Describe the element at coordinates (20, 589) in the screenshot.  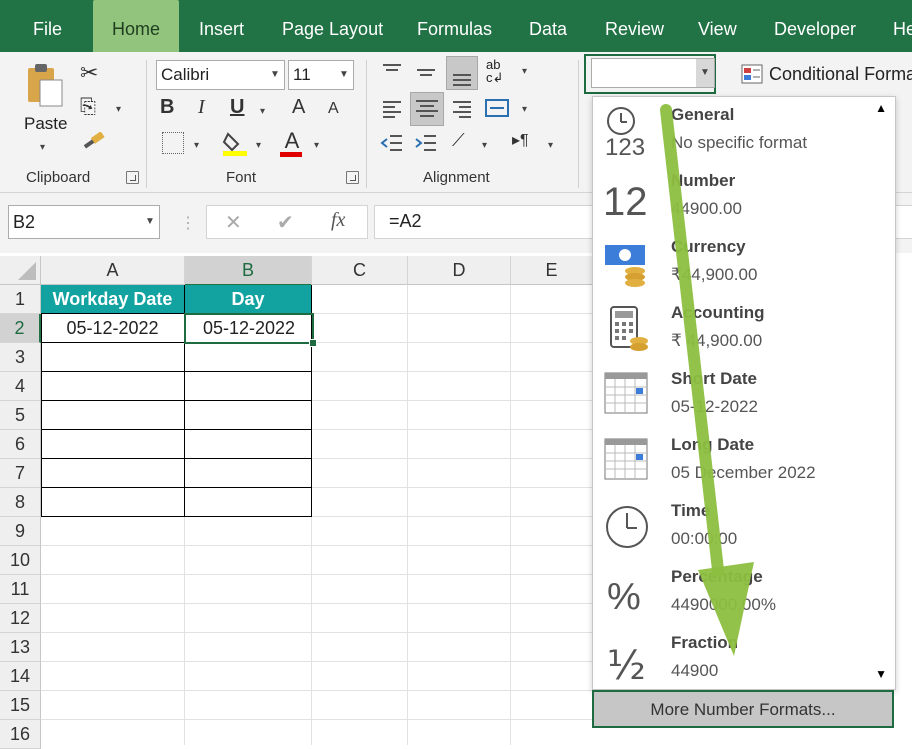
I see `row-header: 11` at that location.